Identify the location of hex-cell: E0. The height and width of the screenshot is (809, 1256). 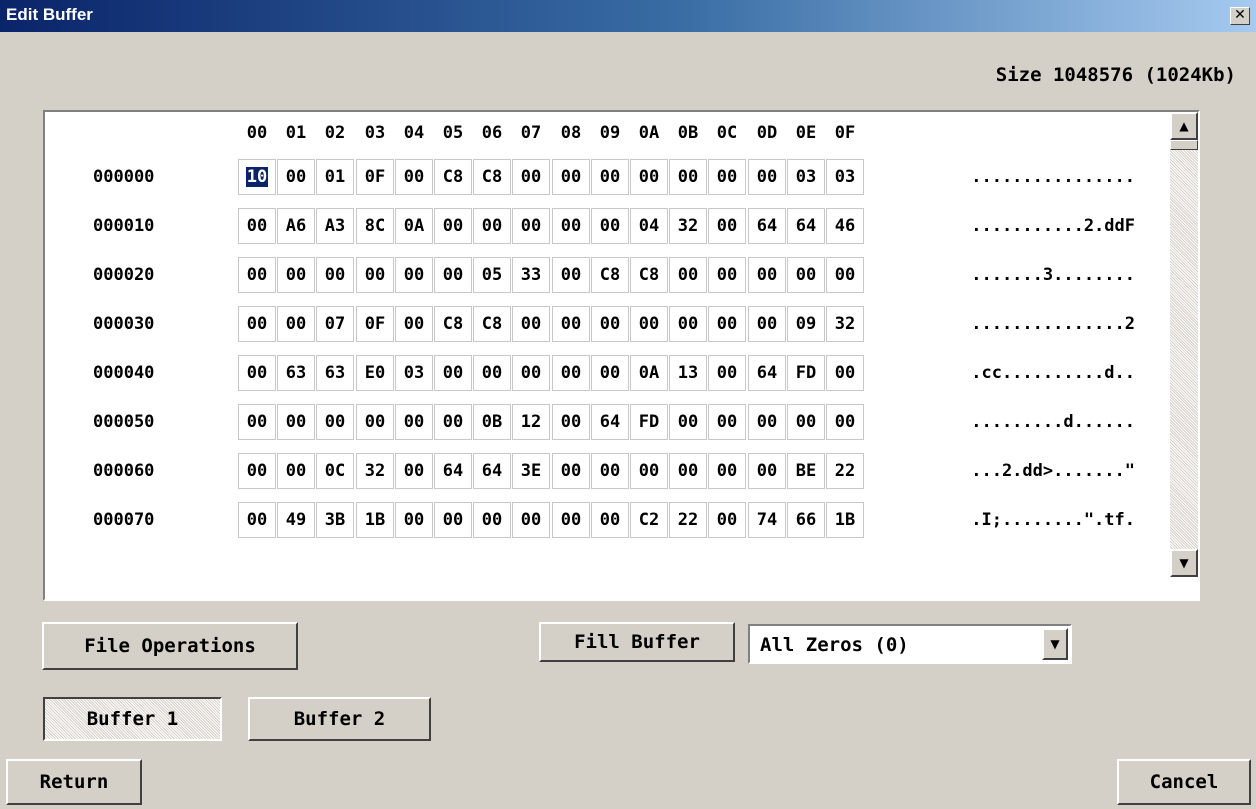
(375, 373).